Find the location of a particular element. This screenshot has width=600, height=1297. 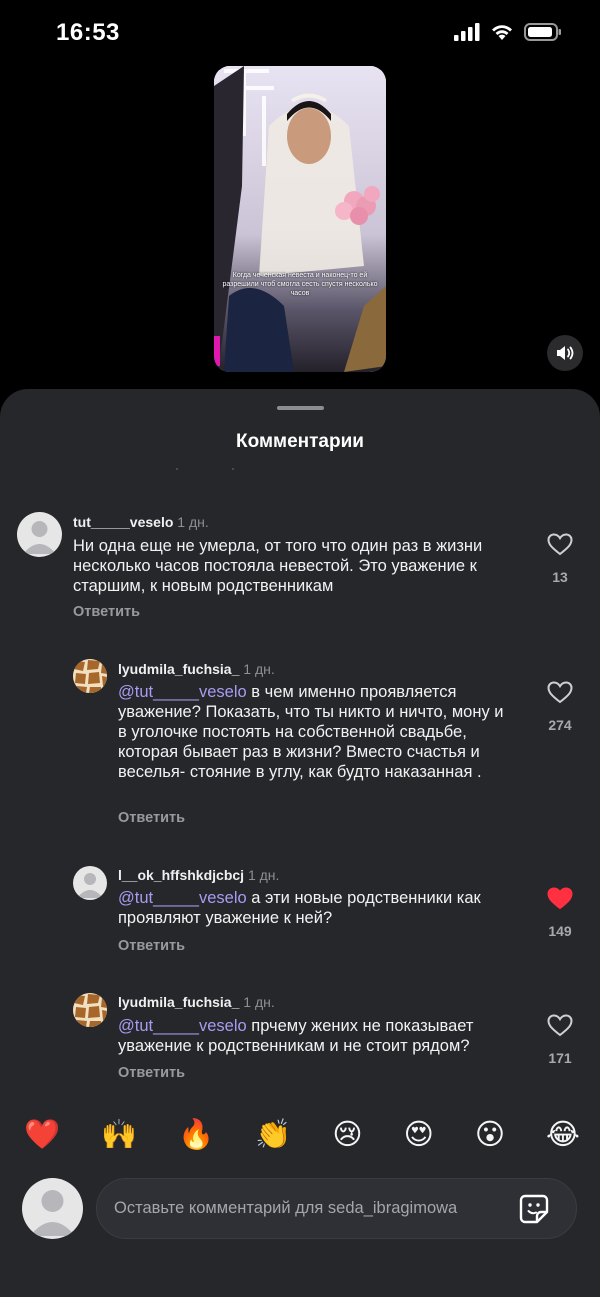

emoji-reaction-bar: ❤️ 🙌 🔥 👏 😢 😍 😮 😂 is located at coordinates (302, 1135).